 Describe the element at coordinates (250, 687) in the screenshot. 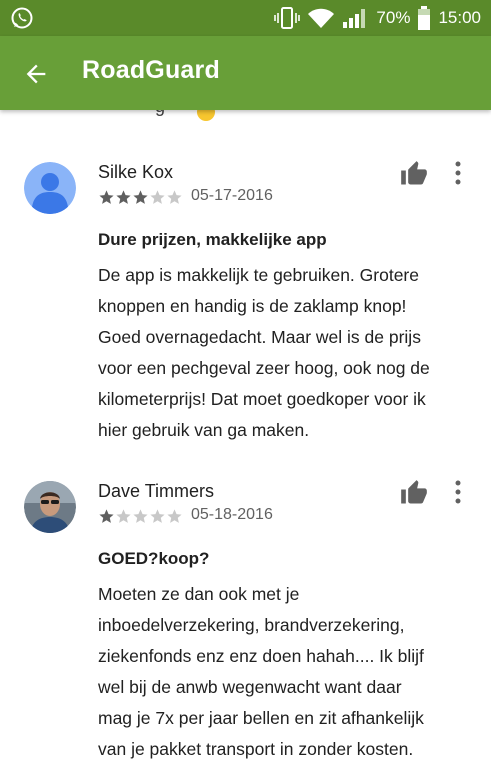

I see `review-body-line: wel bij de anwb wegenwacht want daar` at that location.